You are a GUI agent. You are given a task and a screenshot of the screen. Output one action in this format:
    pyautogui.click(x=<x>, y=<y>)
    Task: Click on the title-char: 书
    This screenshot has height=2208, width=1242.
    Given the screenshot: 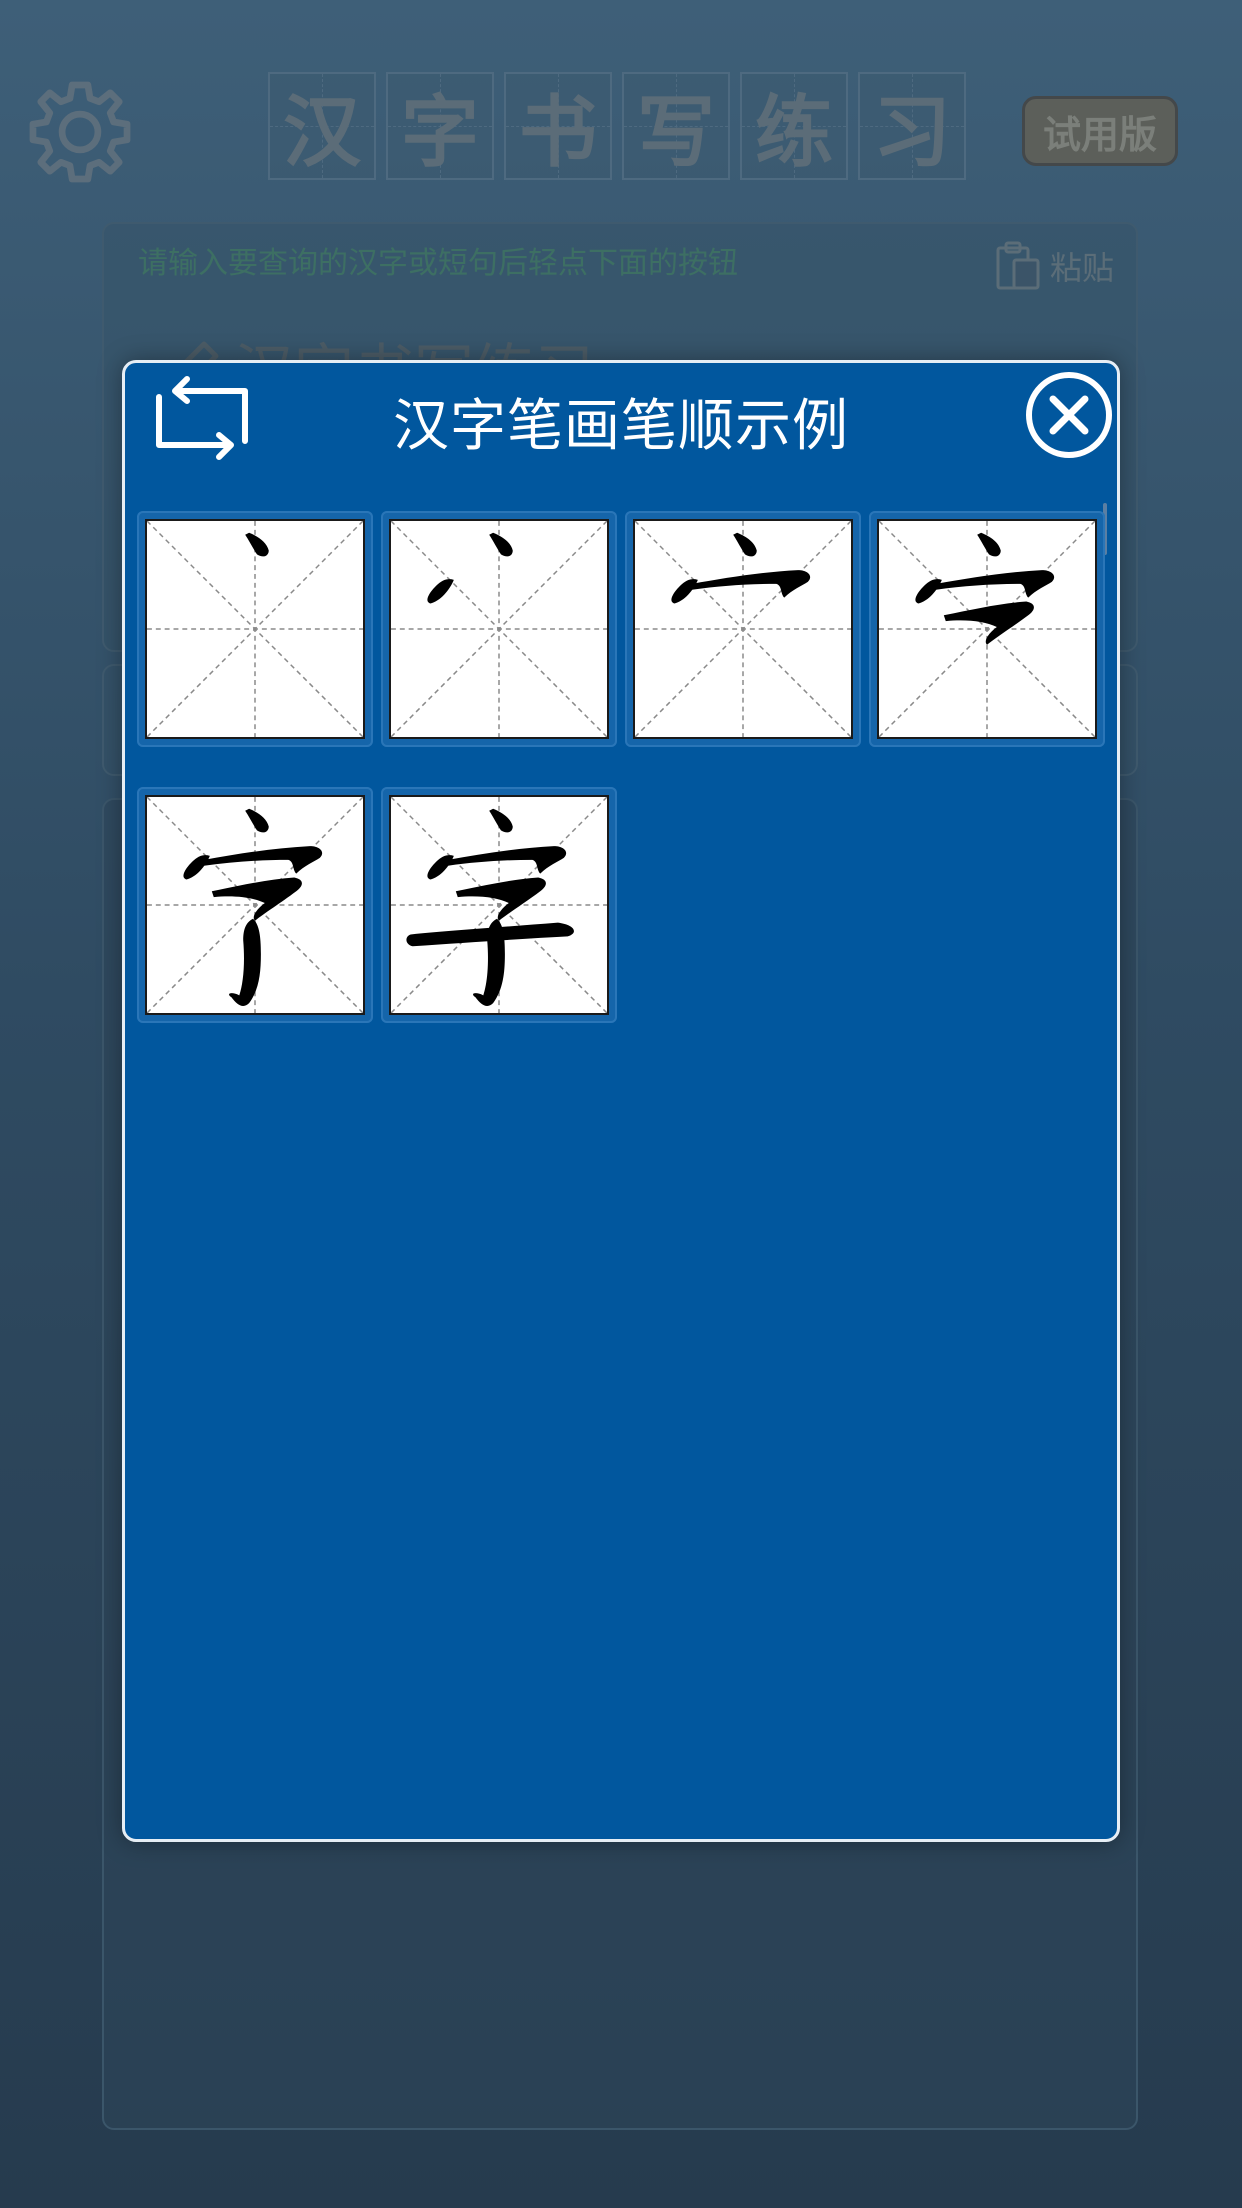 What is the action you would take?
    pyautogui.click(x=557, y=132)
    